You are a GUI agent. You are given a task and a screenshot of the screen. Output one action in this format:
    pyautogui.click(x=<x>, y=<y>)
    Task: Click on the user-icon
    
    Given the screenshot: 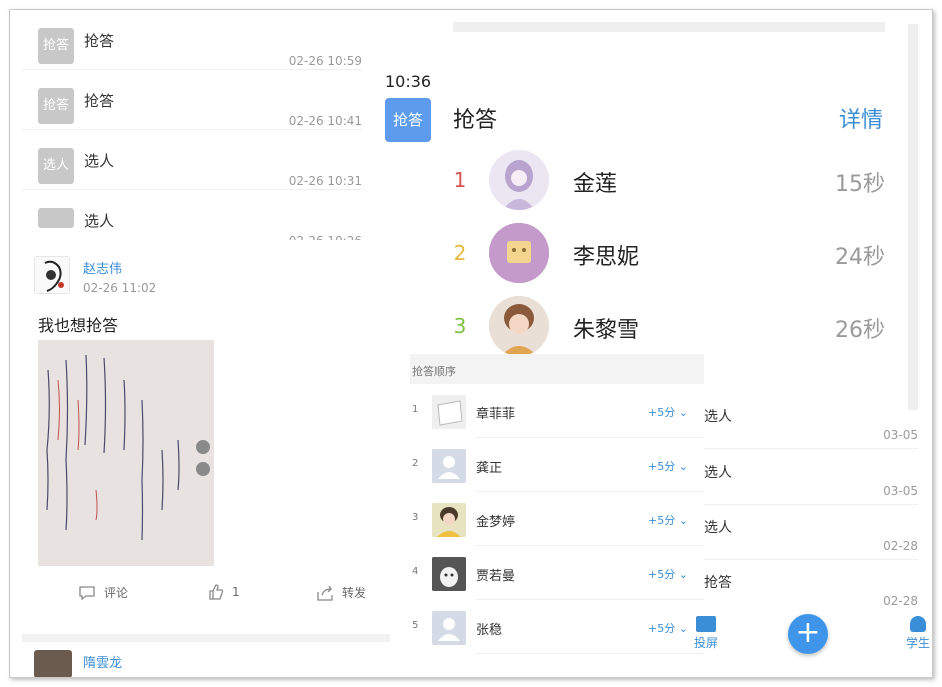 What is the action you would take?
    pyautogui.click(x=918, y=624)
    